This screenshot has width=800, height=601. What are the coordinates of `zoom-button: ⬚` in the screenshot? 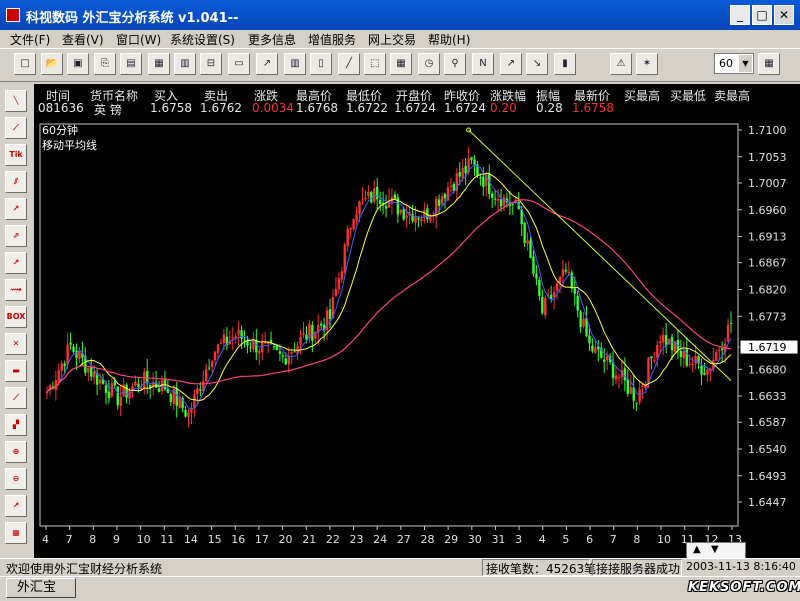 It's located at (375, 64).